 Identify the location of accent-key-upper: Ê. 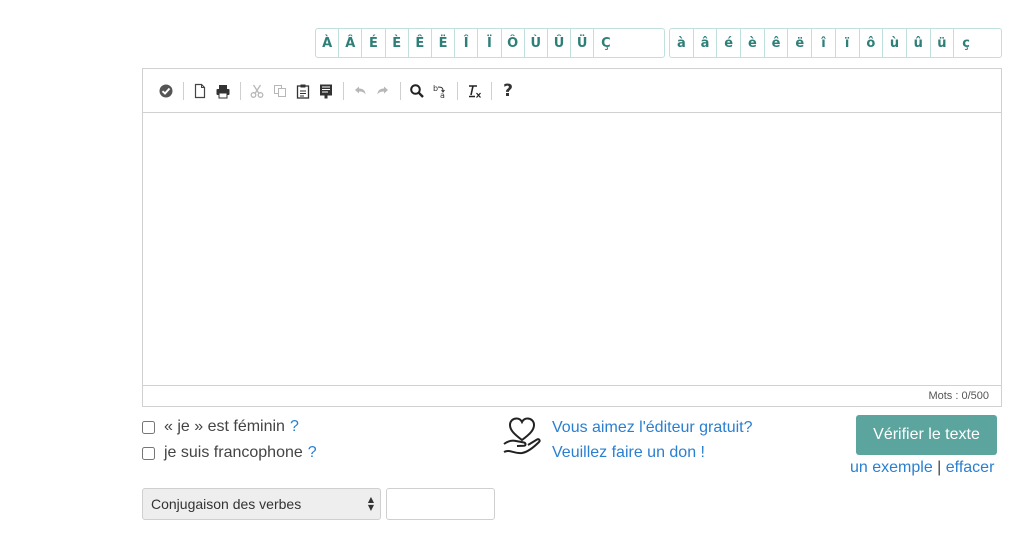
(420, 43).